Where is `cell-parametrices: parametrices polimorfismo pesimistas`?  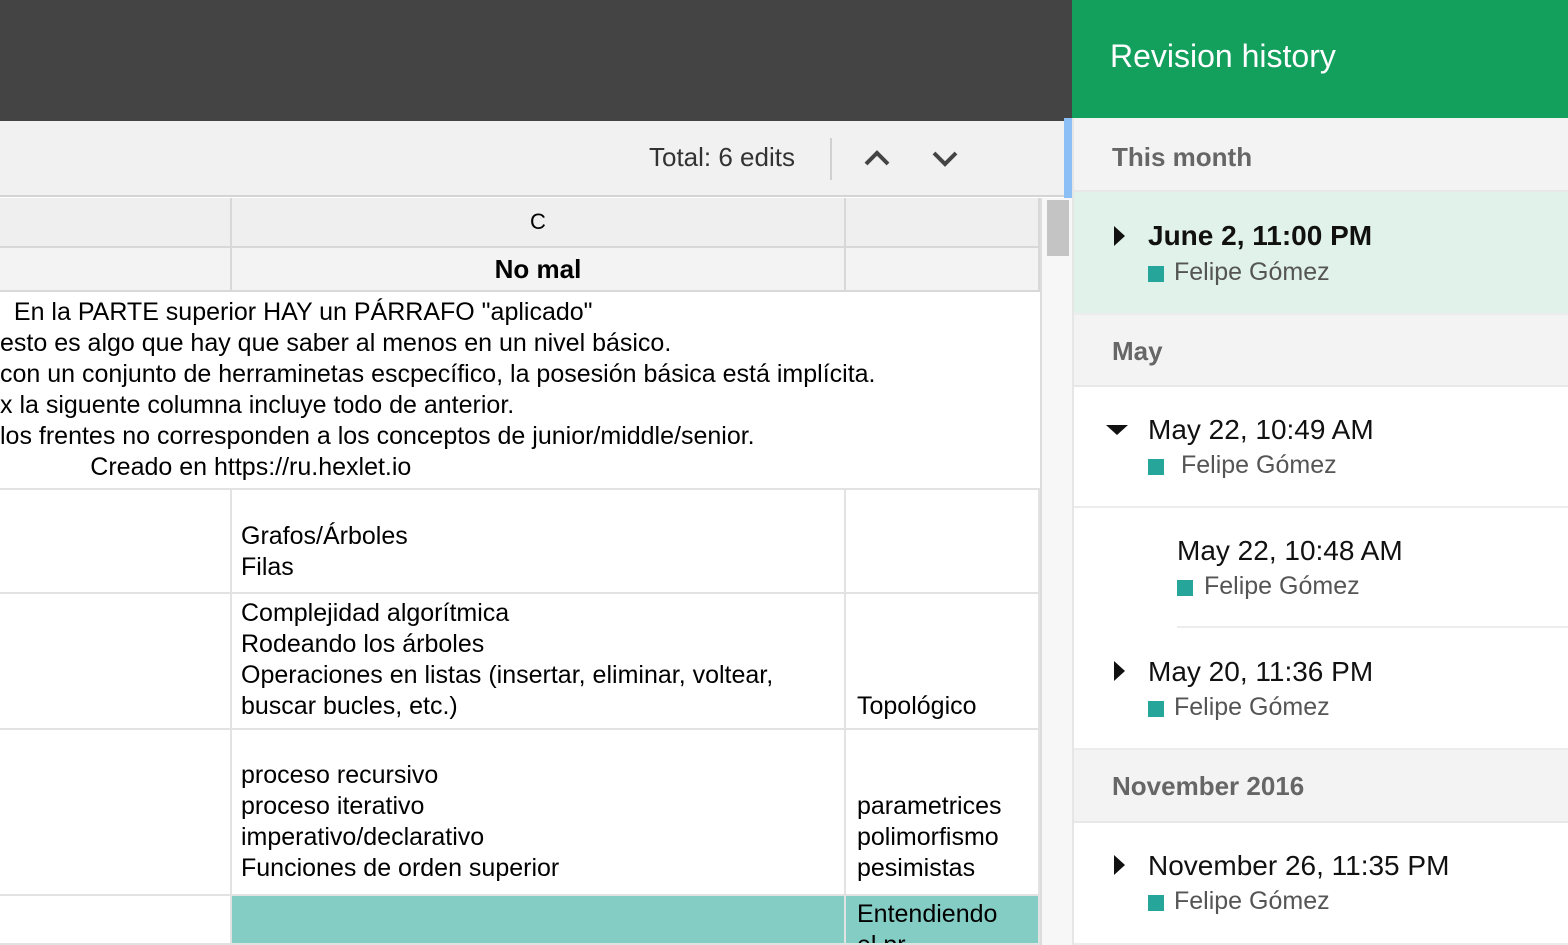 cell-parametrices: parametrices polimorfismo pesimistas is located at coordinates (943, 813).